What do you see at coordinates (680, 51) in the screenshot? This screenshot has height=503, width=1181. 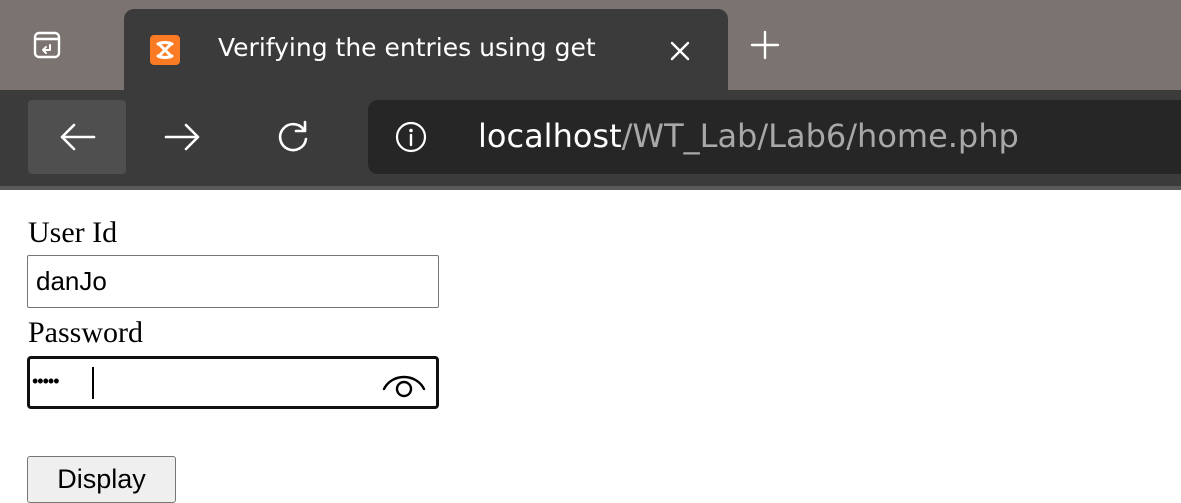 I see `close-icon` at bounding box center [680, 51].